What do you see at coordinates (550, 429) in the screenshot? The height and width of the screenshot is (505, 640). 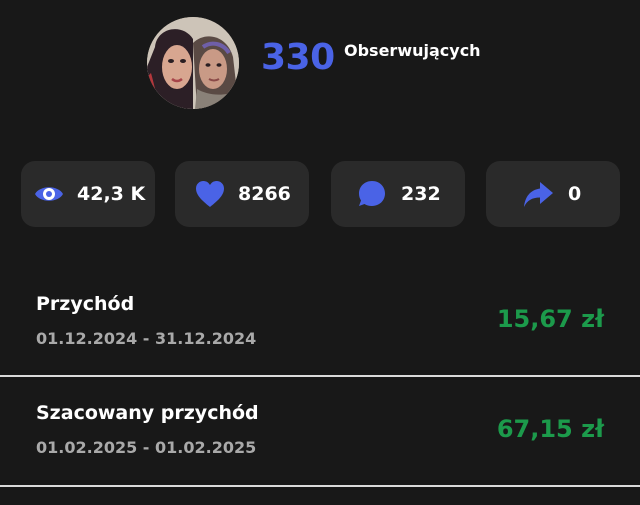 I see `estimated-revenue-amount: 67,15 zł` at bounding box center [550, 429].